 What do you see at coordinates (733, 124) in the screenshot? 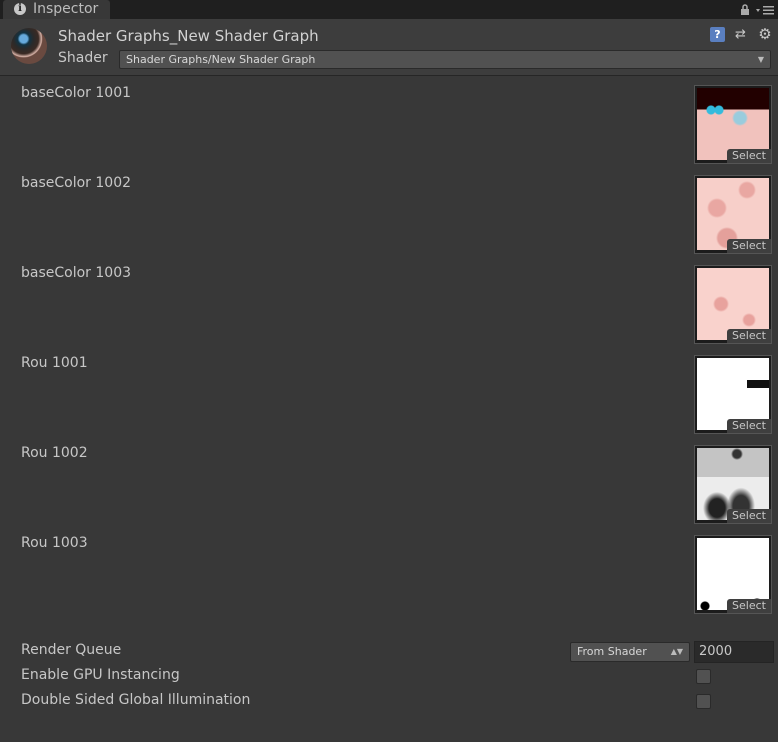
I see `texture-slot-basecolor-1001: Select` at bounding box center [733, 124].